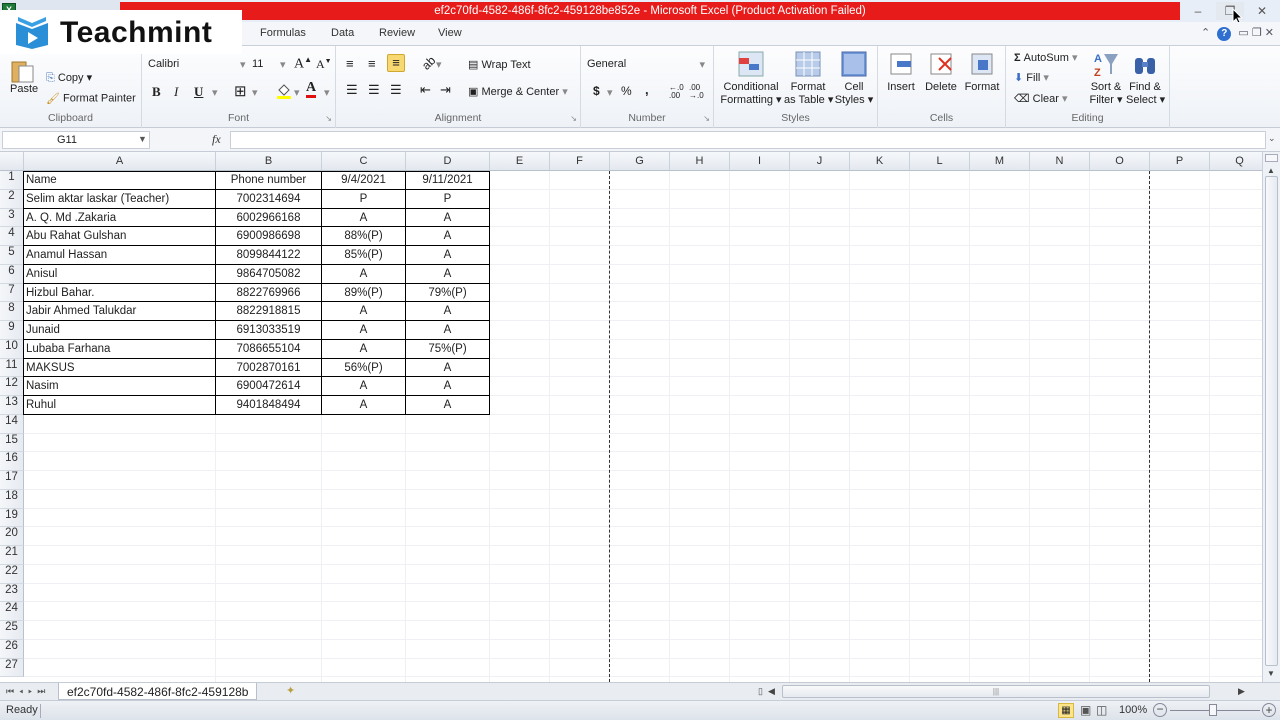 Image resolution: width=1280 pixels, height=720 pixels. I want to click on table-cell: 88%(P), so click(364, 236).